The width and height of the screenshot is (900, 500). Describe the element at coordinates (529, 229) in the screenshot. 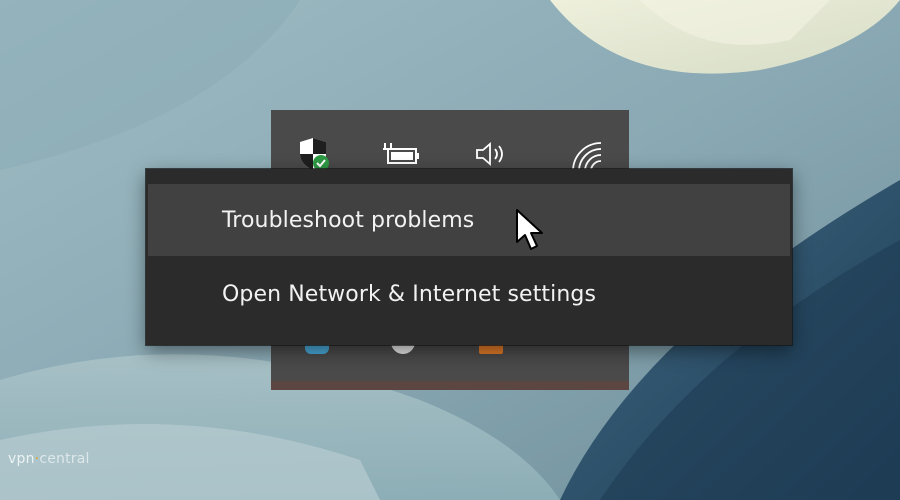

I see `mouse-pointer-icon` at that location.